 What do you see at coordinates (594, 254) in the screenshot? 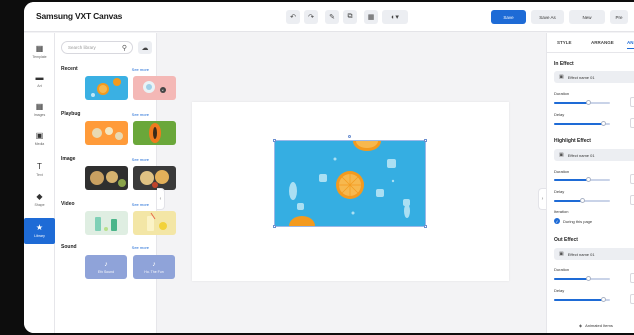
I see `out-effect-dropdown: ▣ Effect name 01` at bounding box center [594, 254].